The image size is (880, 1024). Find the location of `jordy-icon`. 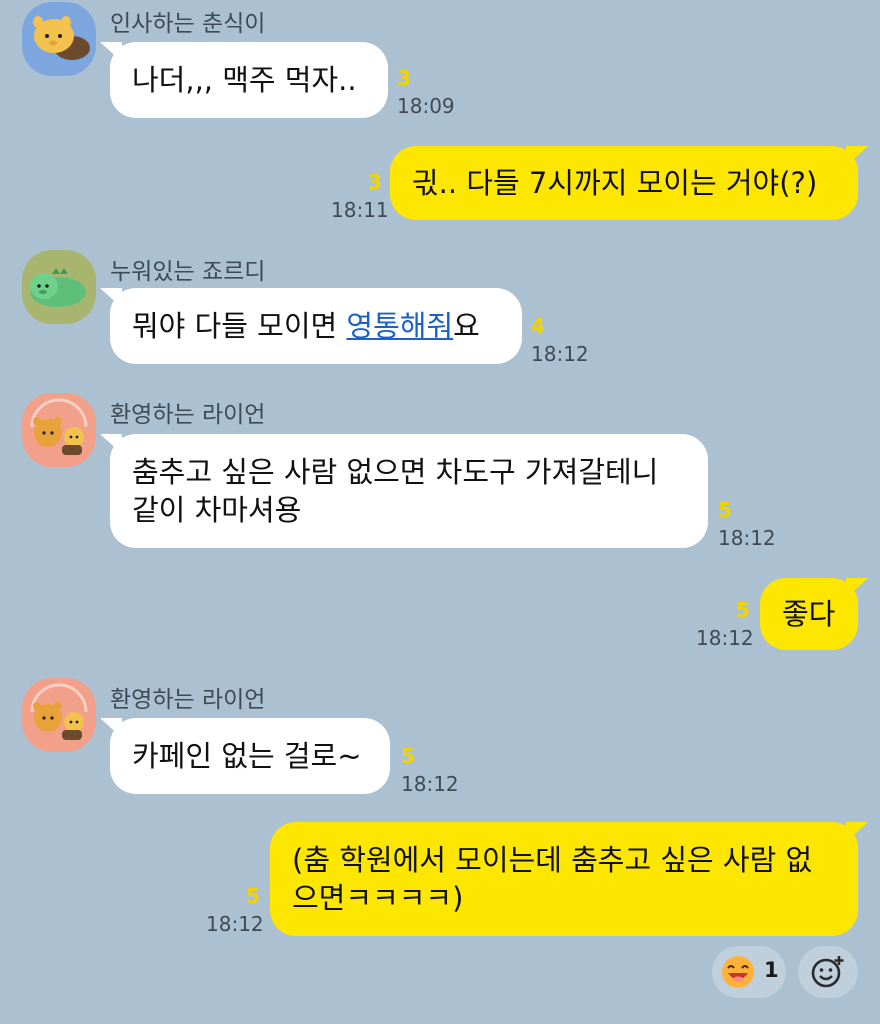

jordy-icon is located at coordinates (58, 287).